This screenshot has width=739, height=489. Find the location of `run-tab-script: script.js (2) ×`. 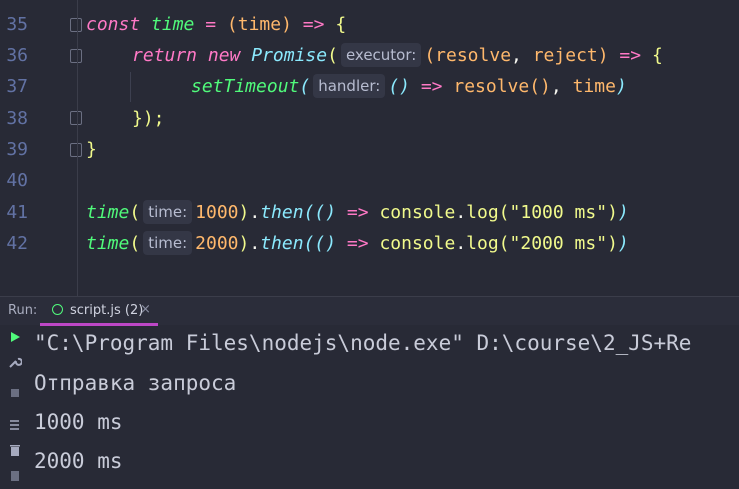

run-tab-script: script.js (2) × is located at coordinates (99, 311).